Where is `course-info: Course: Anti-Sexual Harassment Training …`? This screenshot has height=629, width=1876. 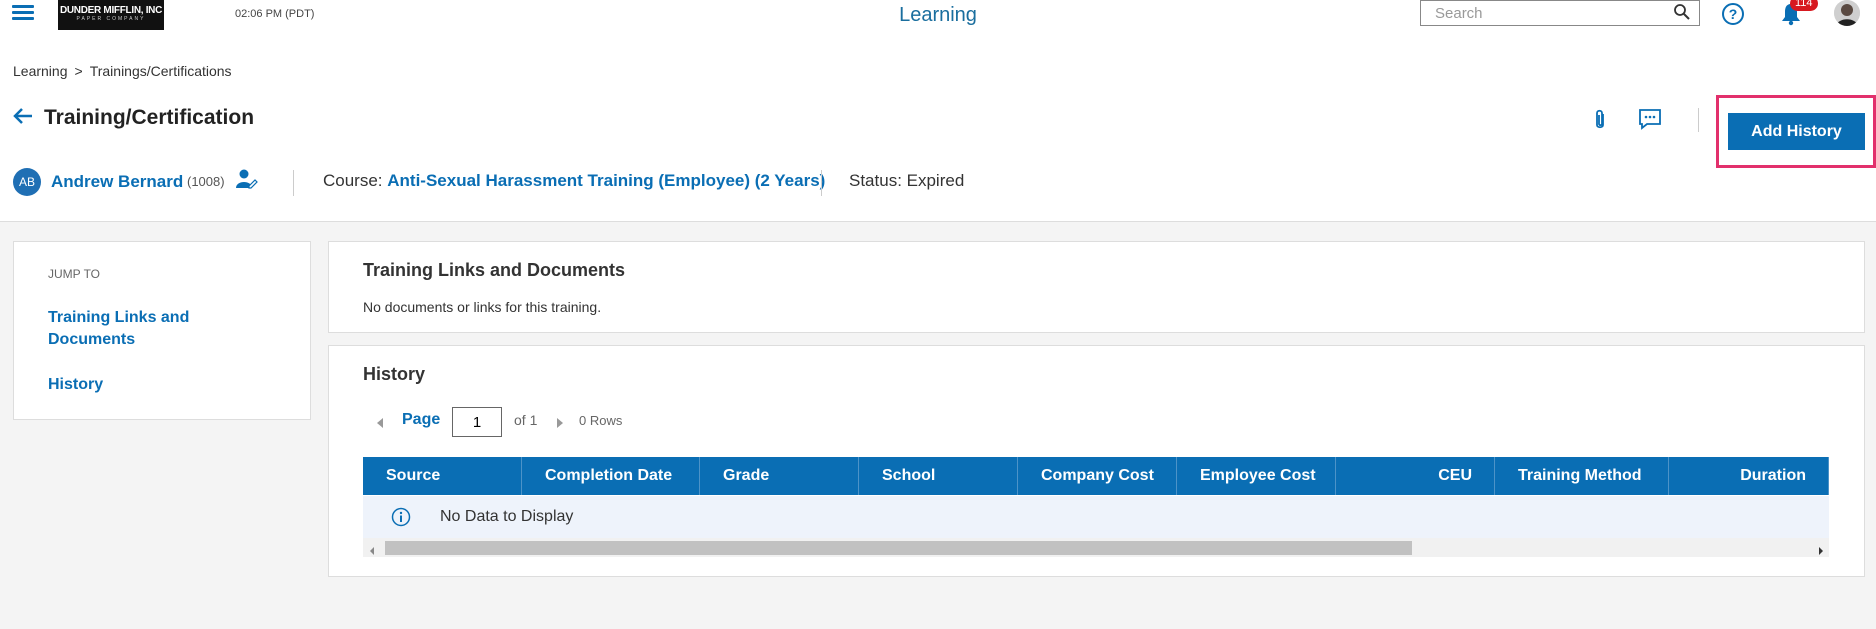 course-info: Course: Anti-Sexual Harassment Training … is located at coordinates (574, 181).